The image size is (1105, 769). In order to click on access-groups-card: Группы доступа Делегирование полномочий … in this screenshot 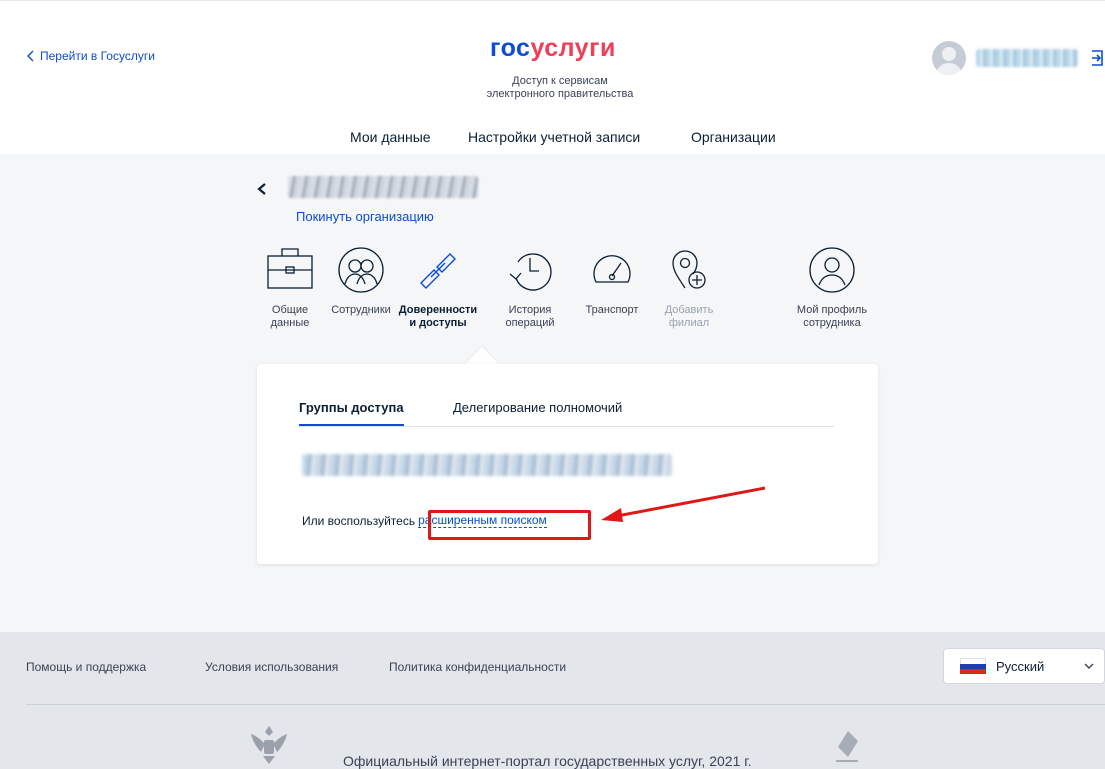, I will do `click(567, 464)`.